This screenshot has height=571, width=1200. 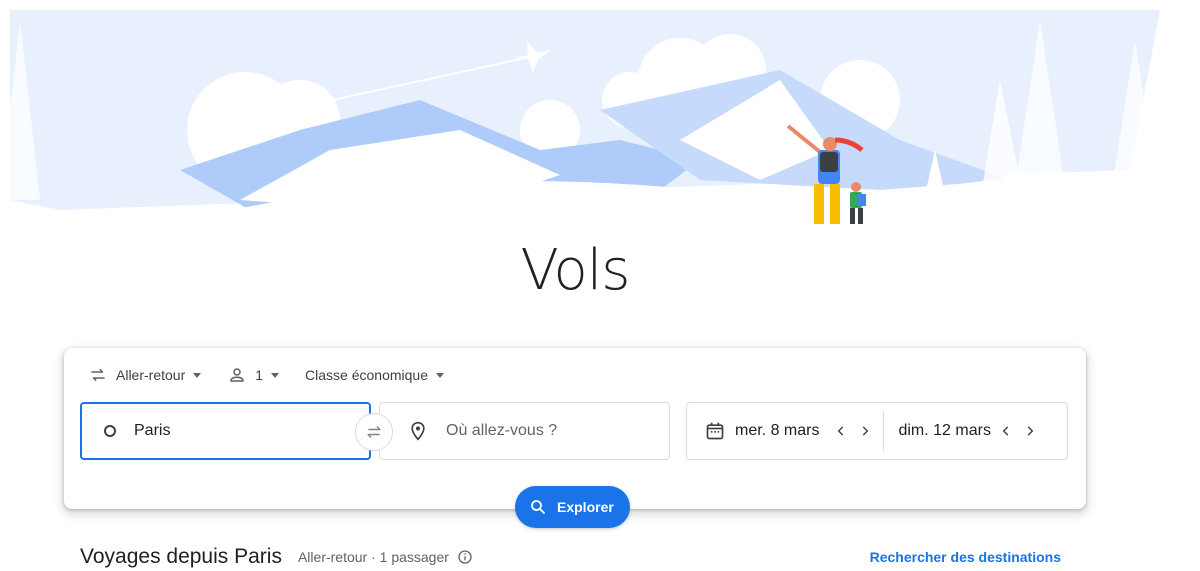 What do you see at coordinates (259, 375) in the screenshot?
I see `passengers-count: 1` at bounding box center [259, 375].